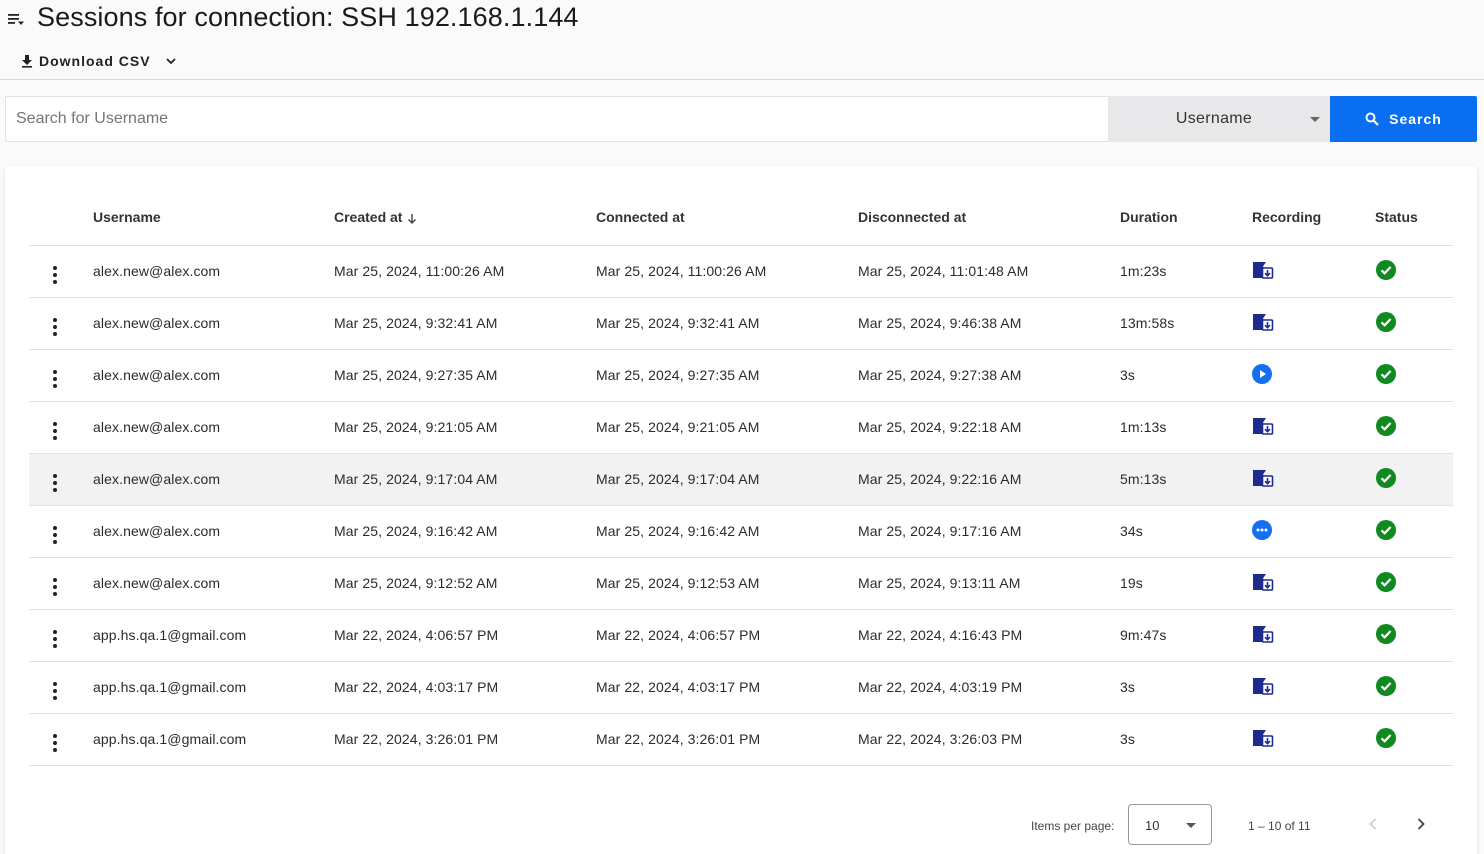  Describe the element at coordinates (1403, 119) in the screenshot. I see `search-button: Search` at that location.